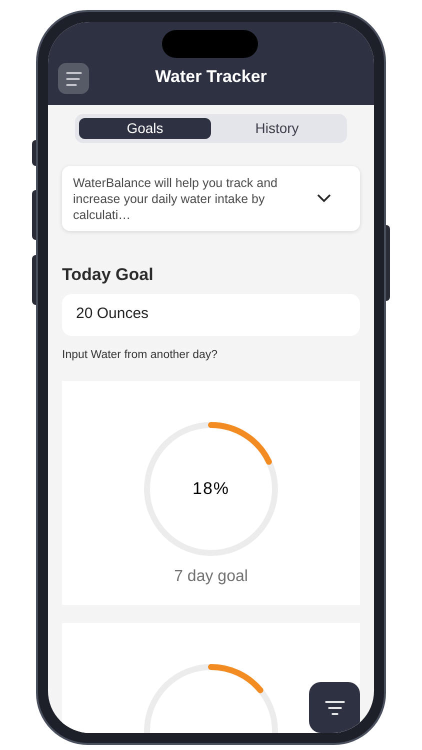 This screenshot has height=750, width=422. I want to click on filter-icon, so click(334, 707).